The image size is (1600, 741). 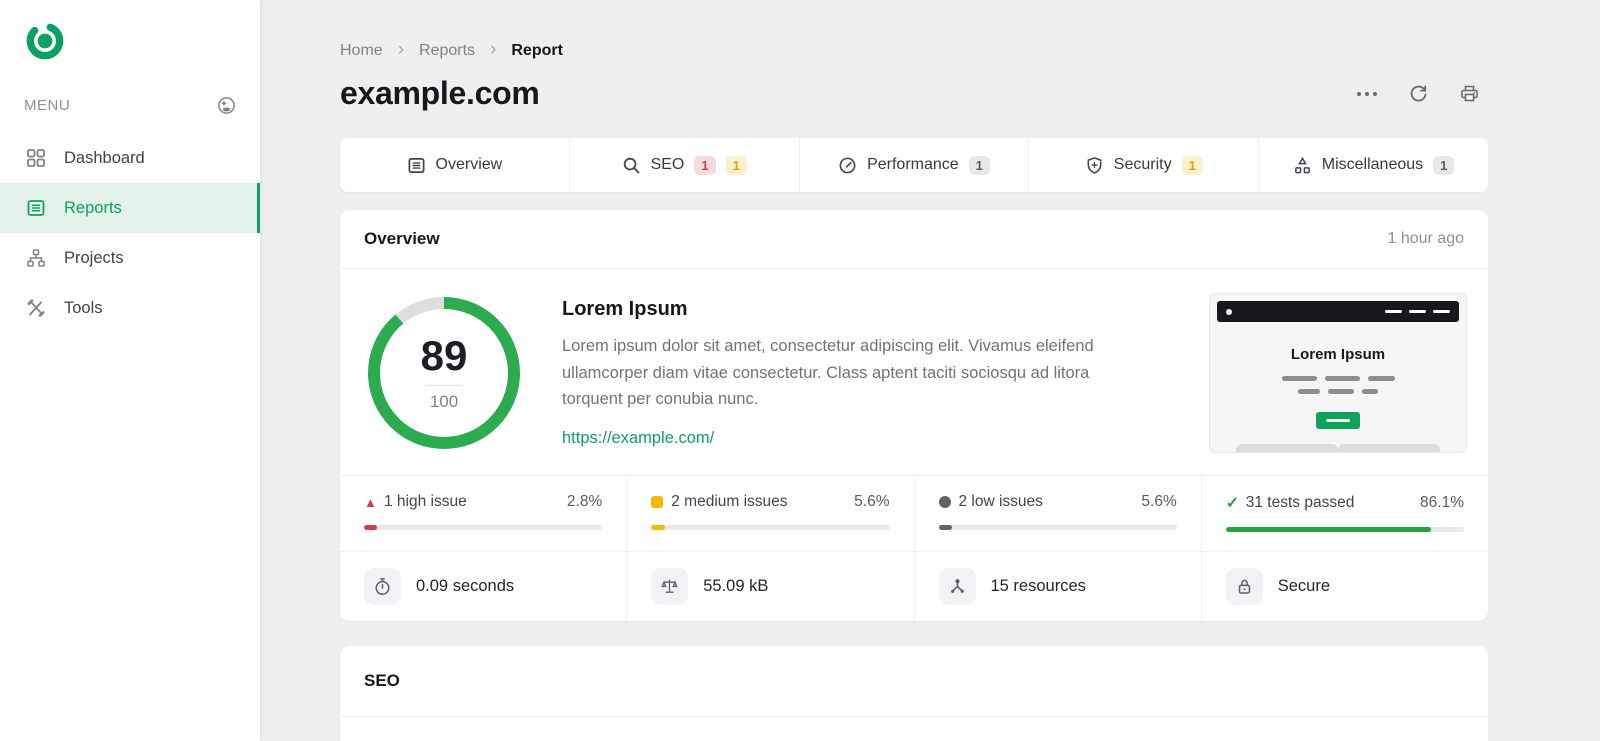 What do you see at coordinates (670, 586) in the screenshot?
I see `scale-icon` at bounding box center [670, 586].